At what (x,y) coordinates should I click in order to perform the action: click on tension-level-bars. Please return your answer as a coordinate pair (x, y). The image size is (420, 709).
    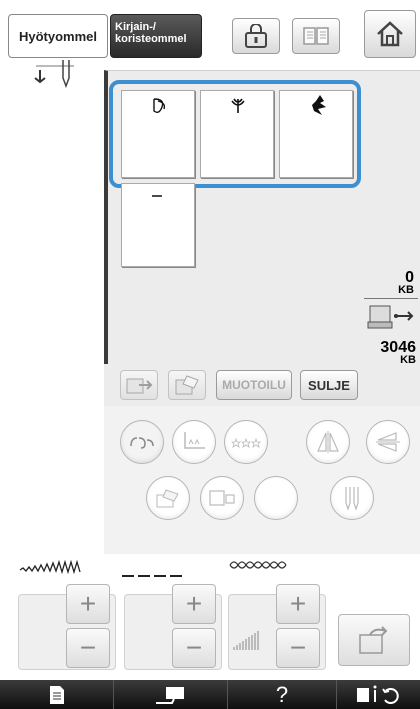
    Looking at the image, I should click on (251, 640).